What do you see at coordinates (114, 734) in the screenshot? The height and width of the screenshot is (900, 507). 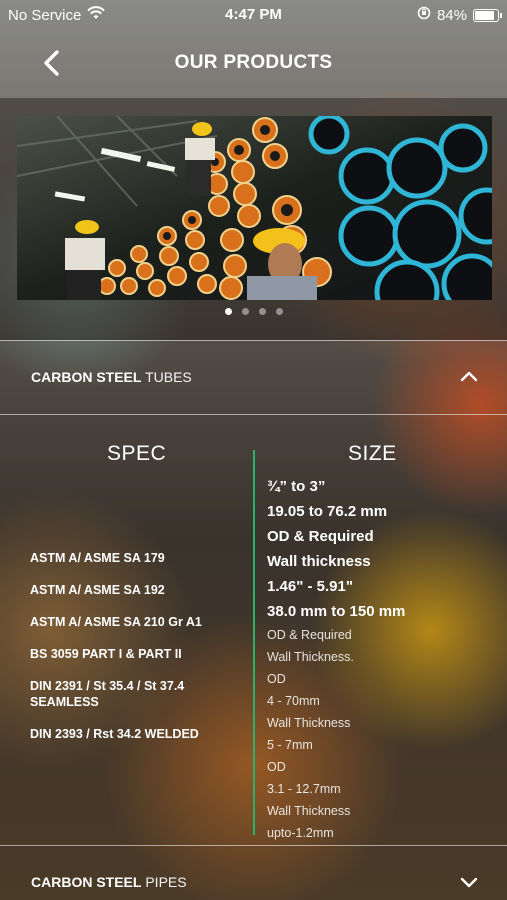 I see `spec-item: DIN 2393 / Rst 34.2 WELDED` at bounding box center [114, 734].